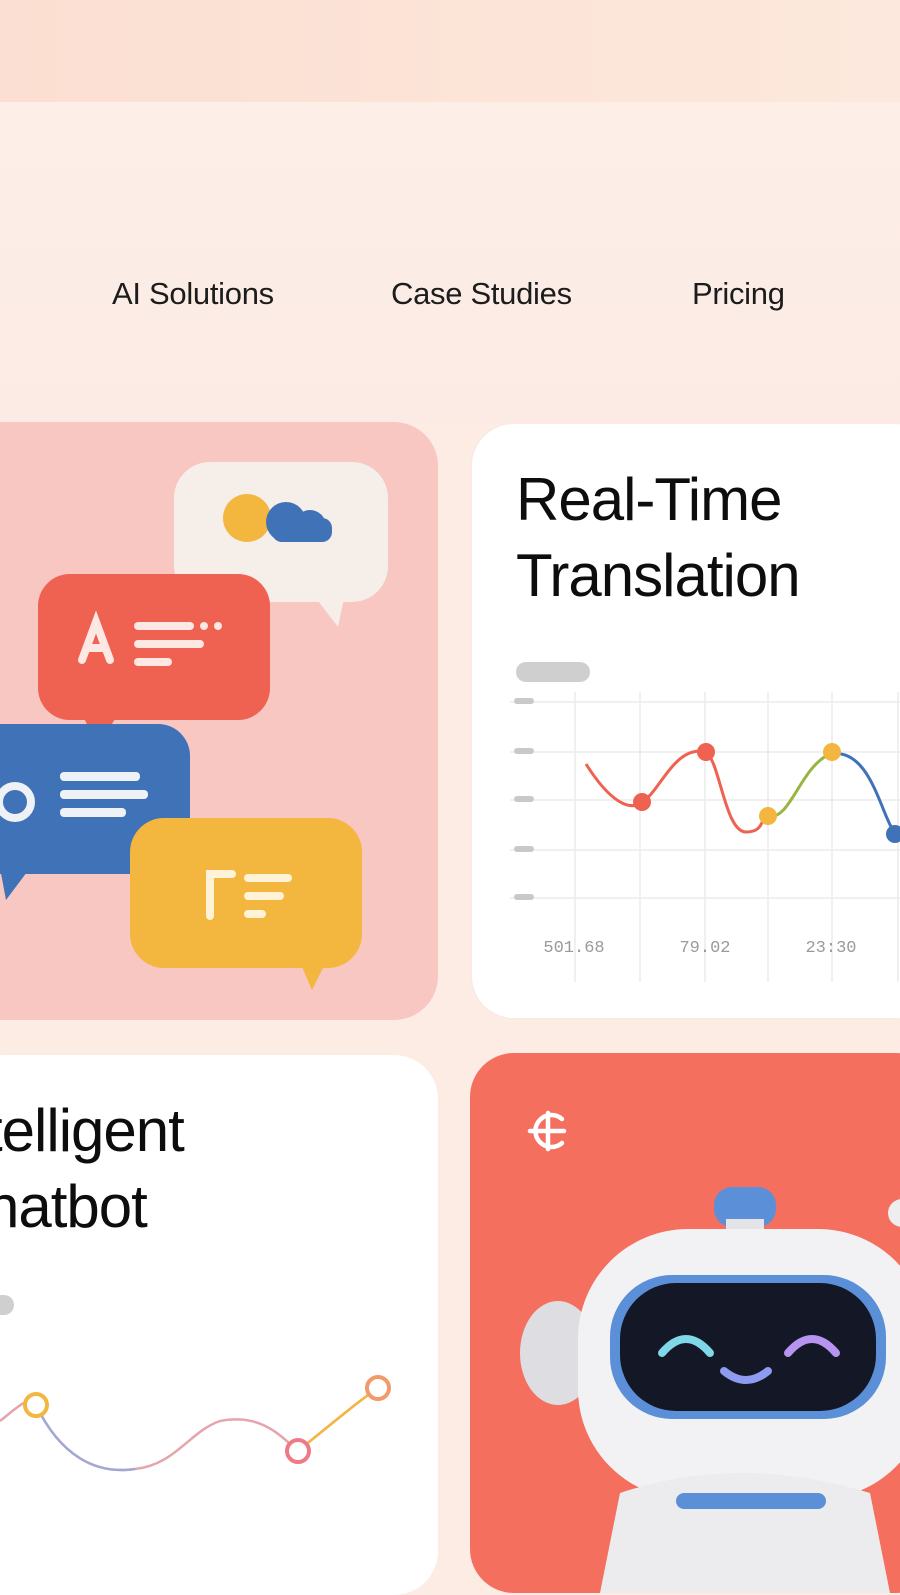 The image size is (900, 1595). Describe the element at coordinates (547, 1131) in the screenshot. I see `currency-like-logo-icon` at that location.